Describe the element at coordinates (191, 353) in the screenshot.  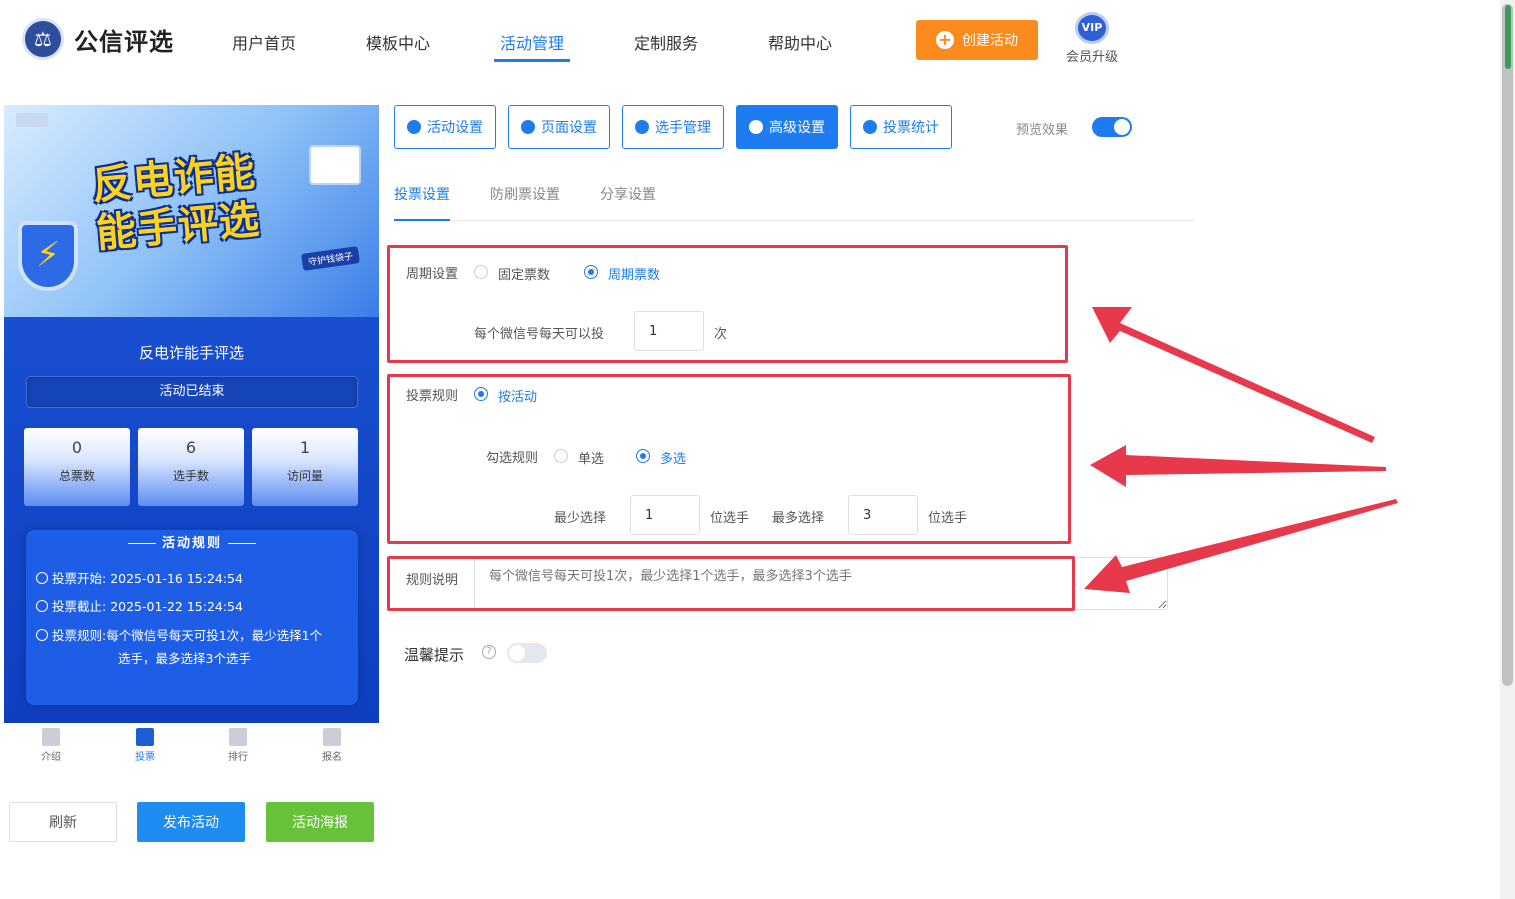
I see `activity-title: 反电诈能手评选` at that location.